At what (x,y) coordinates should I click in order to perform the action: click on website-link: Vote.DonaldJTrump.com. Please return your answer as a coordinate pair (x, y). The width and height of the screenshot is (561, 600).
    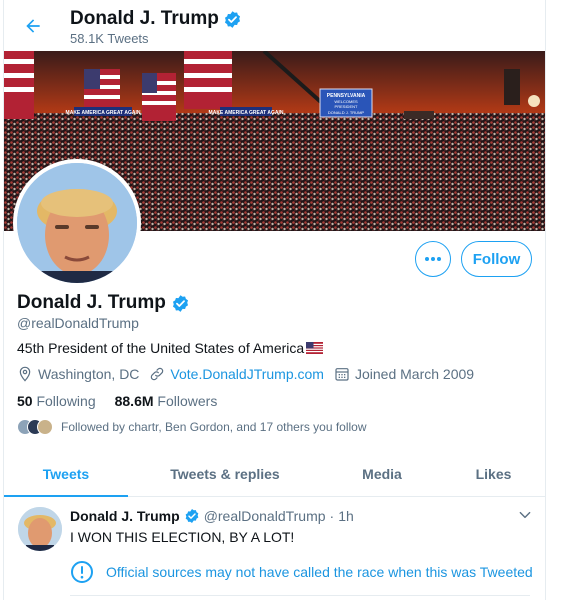
    Looking at the image, I should click on (247, 374).